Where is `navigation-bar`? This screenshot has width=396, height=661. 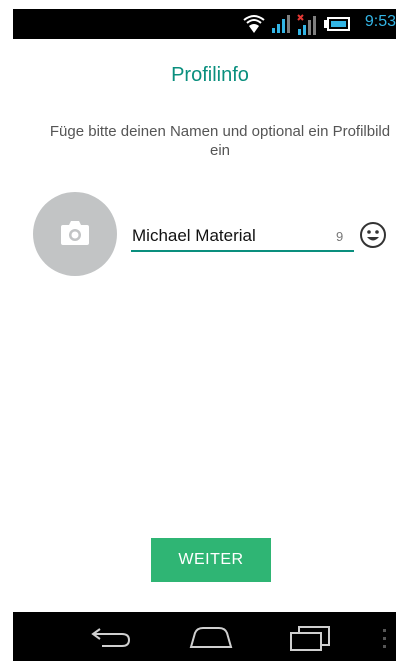
navigation-bar is located at coordinates (204, 636).